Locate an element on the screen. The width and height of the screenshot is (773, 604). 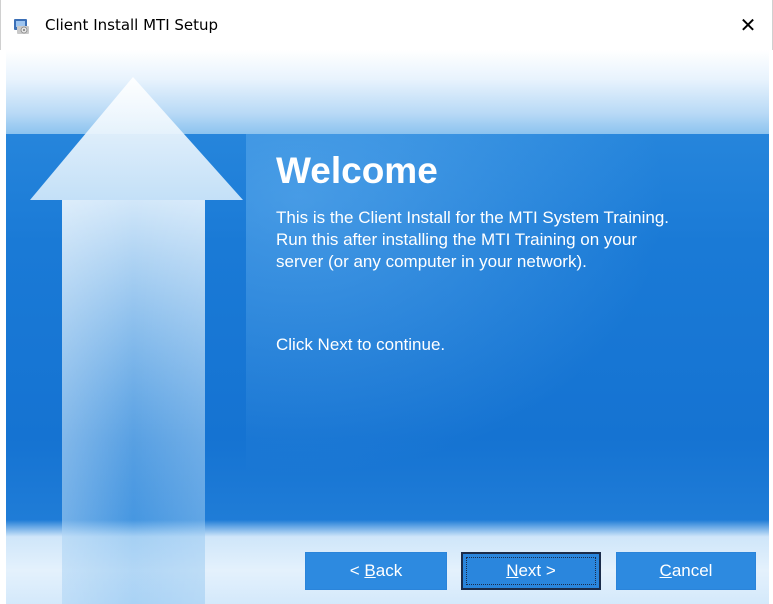
welcome-heading: Welcome is located at coordinates (357, 170).